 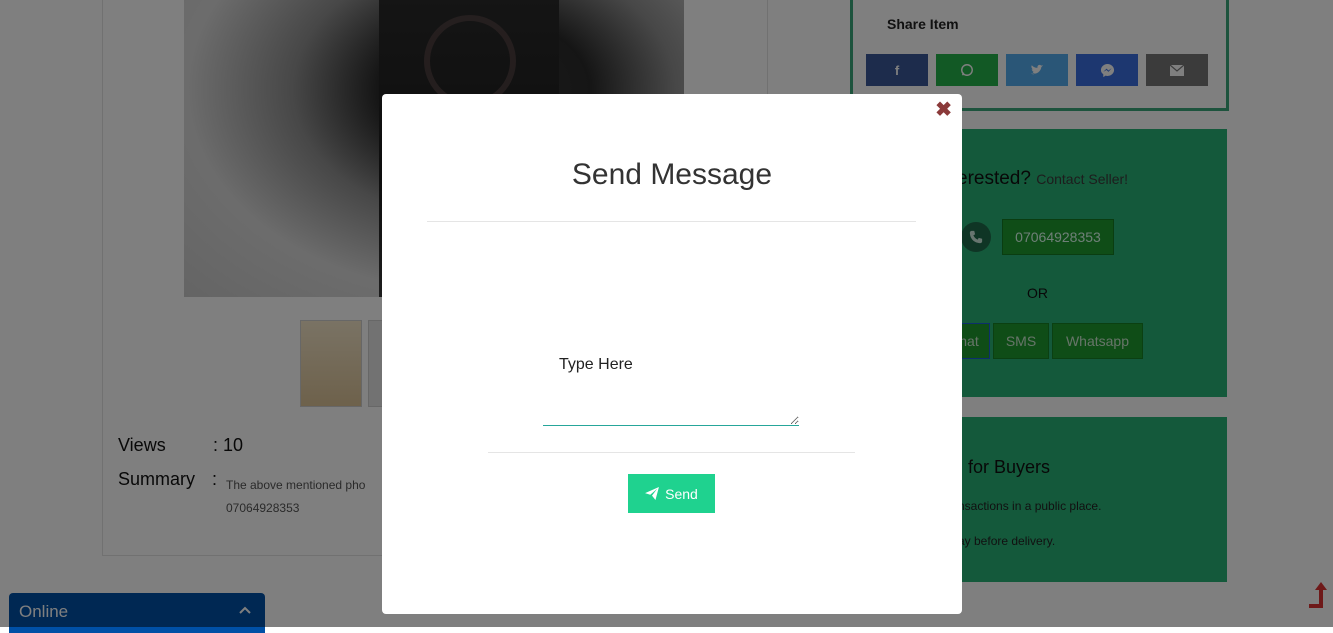 I want to click on modal-divider-top, so click(x=671, y=221).